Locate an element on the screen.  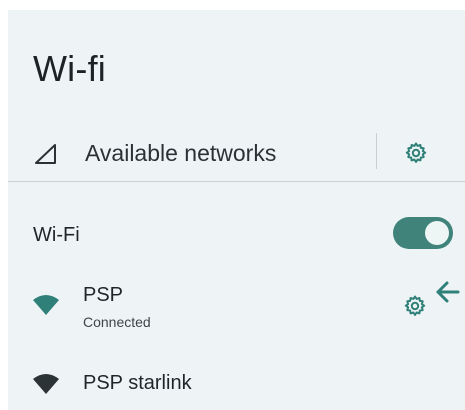
signal-triangle-icon is located at coordinates (45, 154).